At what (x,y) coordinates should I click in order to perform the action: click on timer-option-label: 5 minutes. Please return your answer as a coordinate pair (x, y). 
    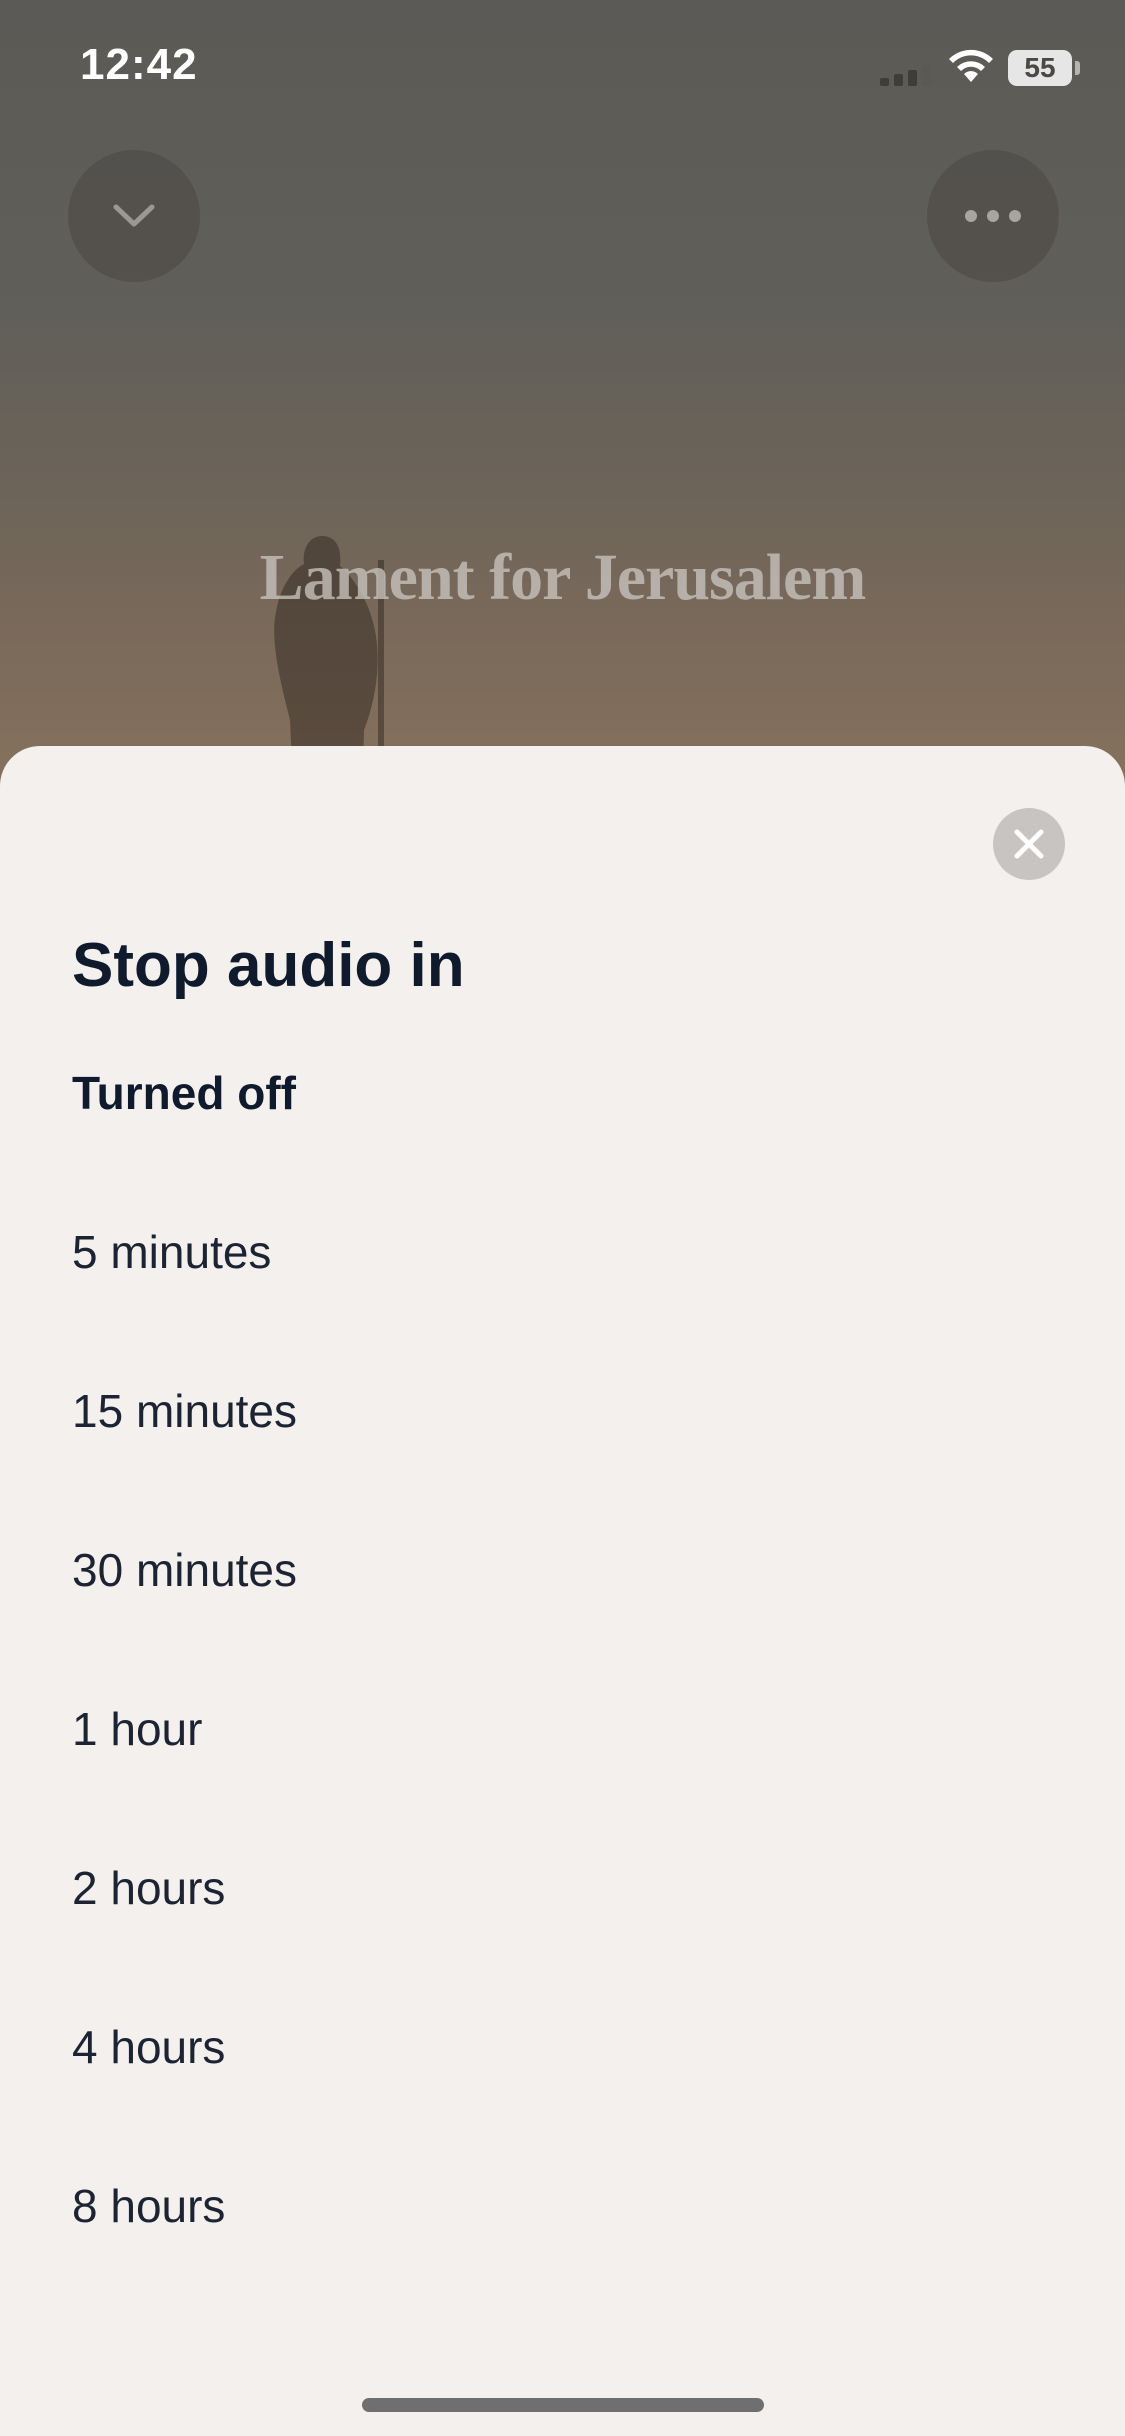
    Looking at the image, I should click on (172, 1252).